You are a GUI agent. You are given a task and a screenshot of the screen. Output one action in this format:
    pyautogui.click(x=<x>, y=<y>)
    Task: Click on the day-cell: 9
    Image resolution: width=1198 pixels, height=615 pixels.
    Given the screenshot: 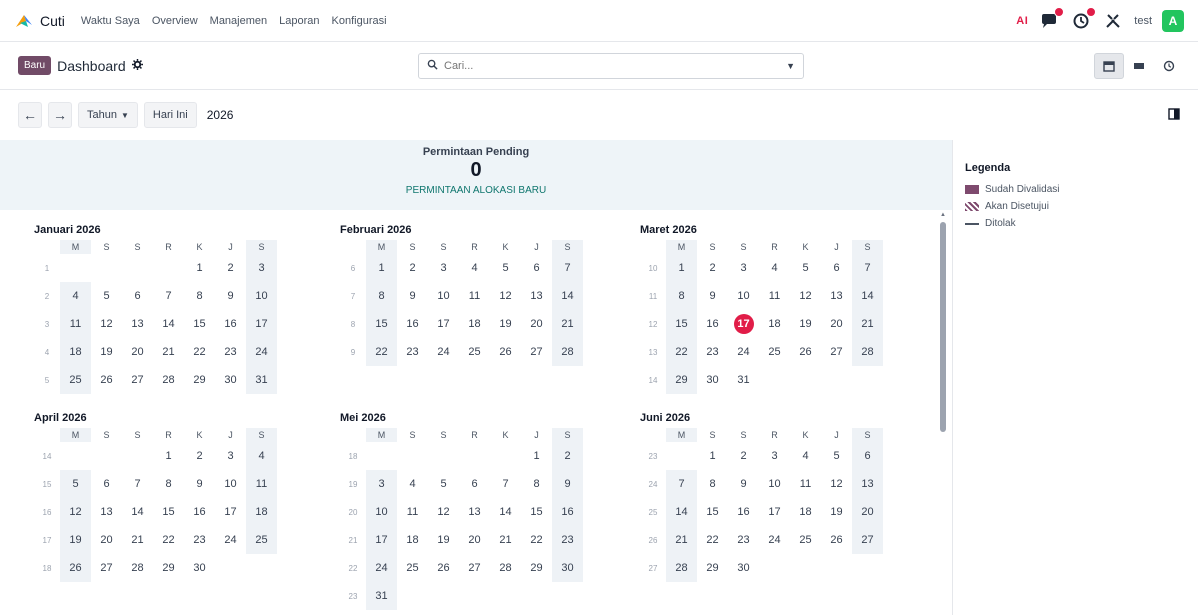 What is the action you would take?
    pyautogui.click(x=712, y=296)
    